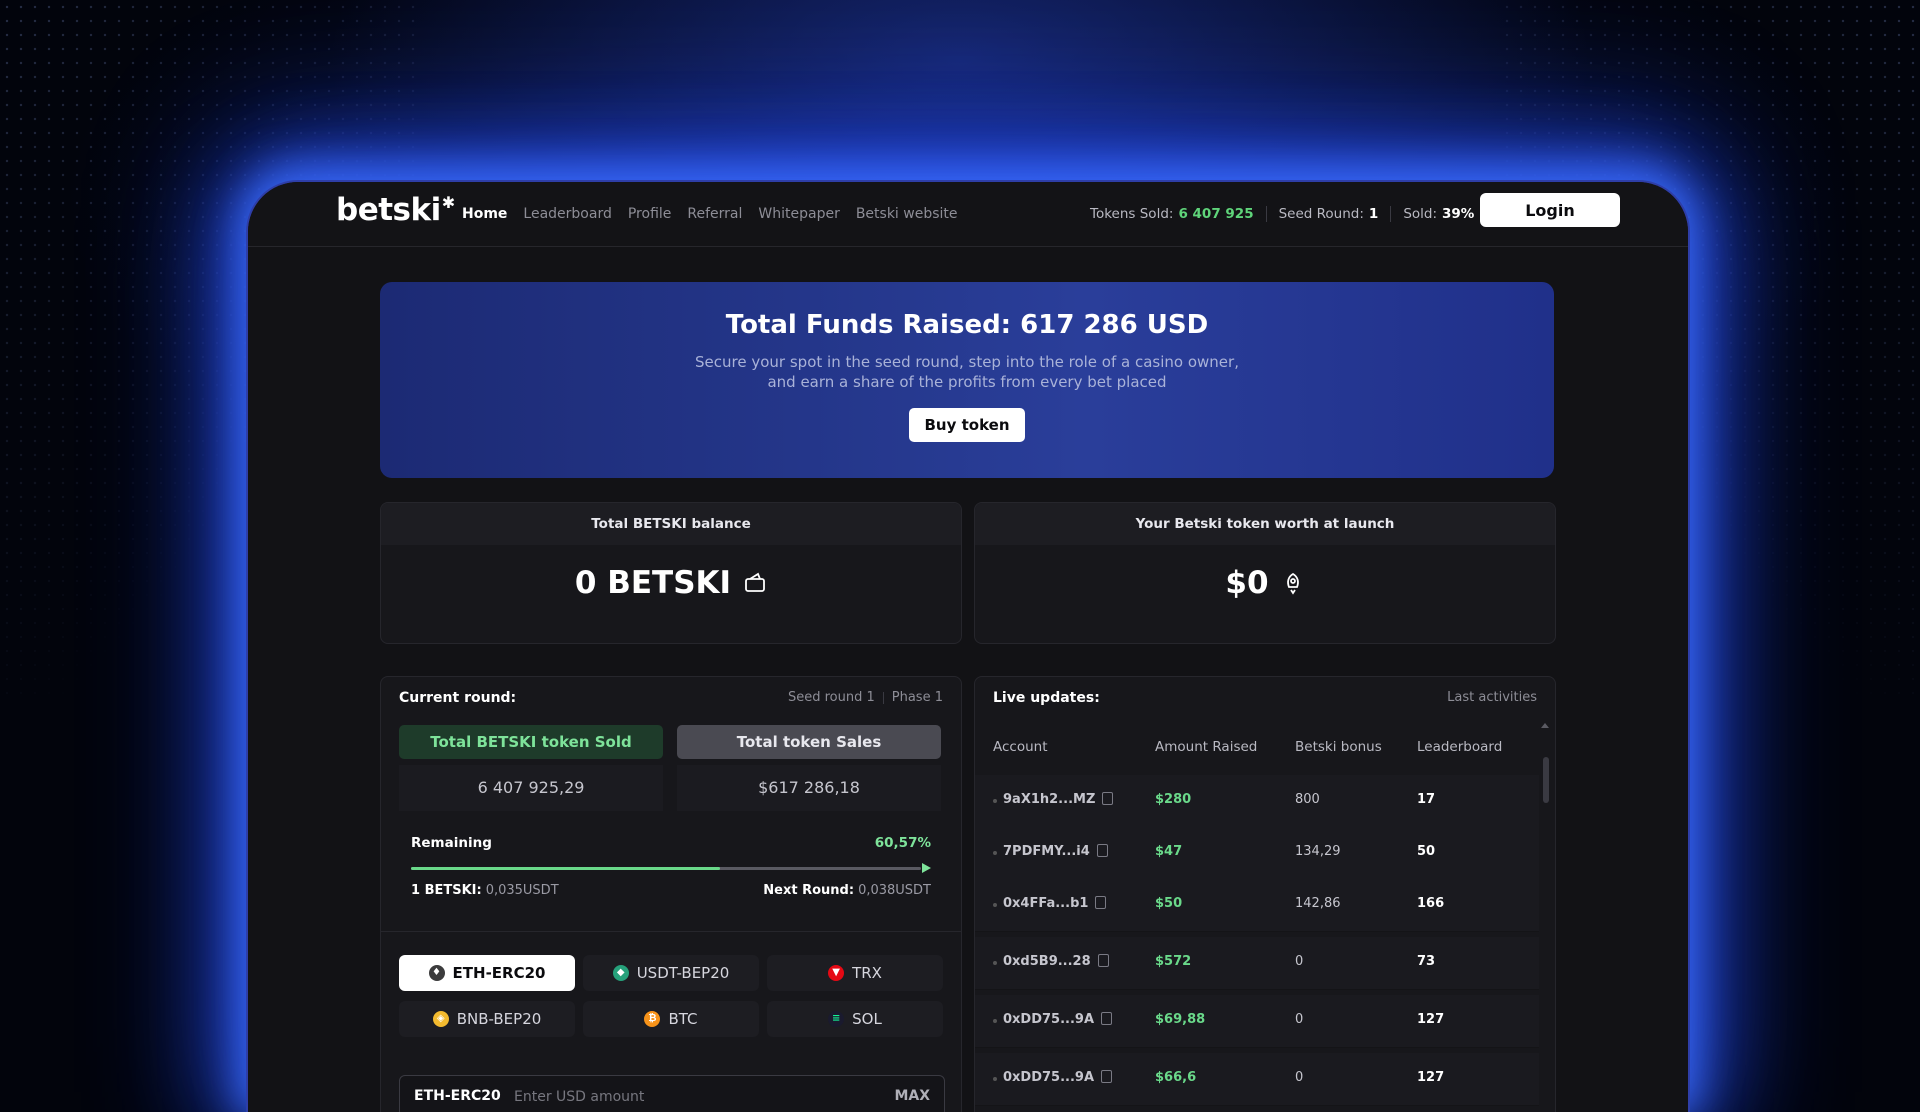  I want to click on coin-label: USDT-BEP20, so click(683, 973).